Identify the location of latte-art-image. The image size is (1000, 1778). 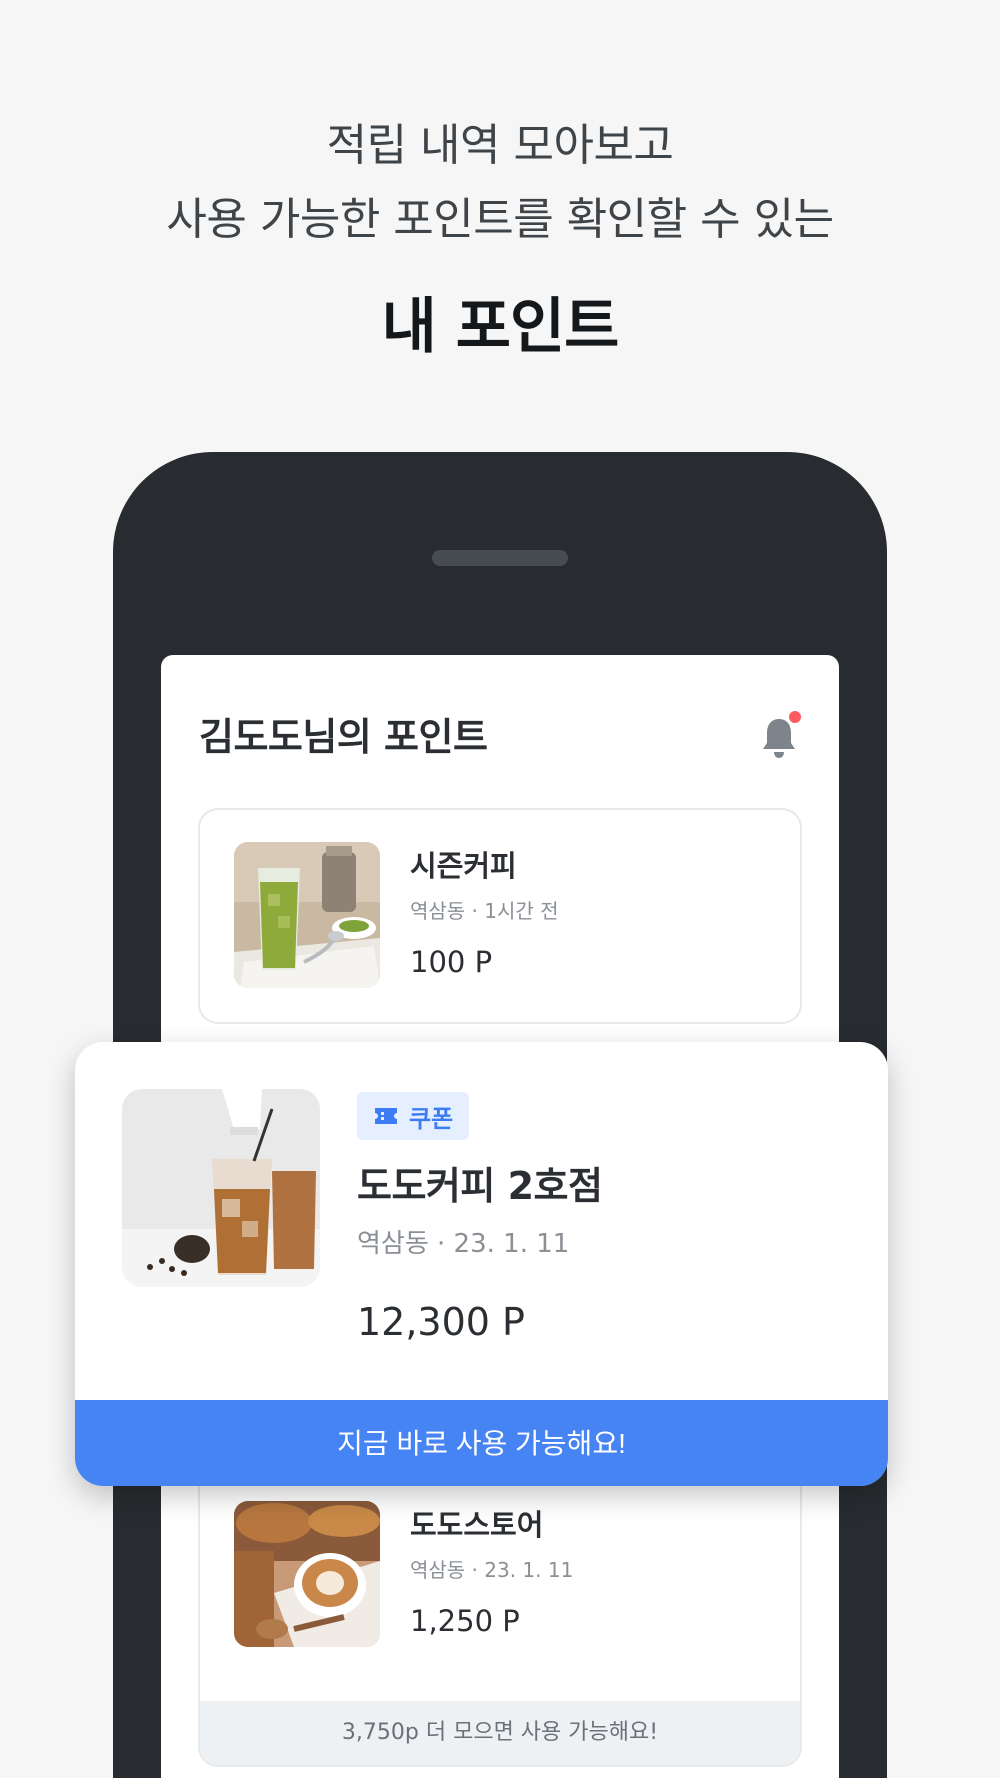
(307, 1574).